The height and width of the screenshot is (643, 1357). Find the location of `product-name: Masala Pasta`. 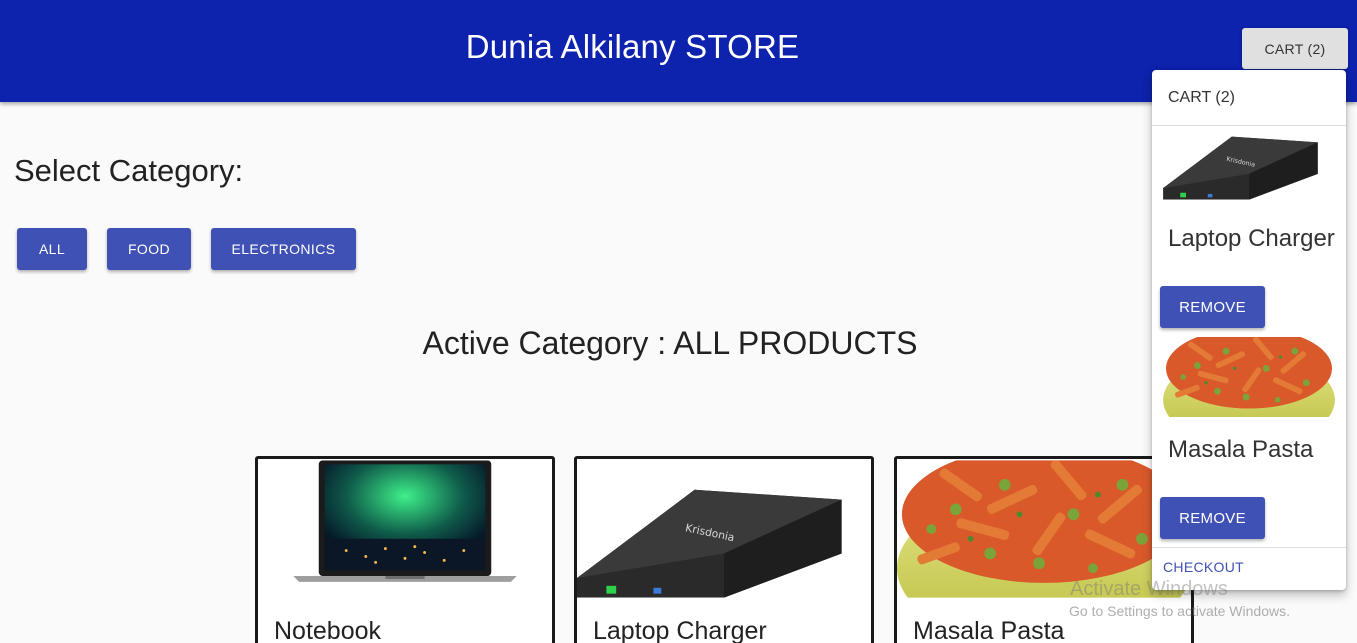

product-name: Masala Pasta is located at coordinates (989, 630).